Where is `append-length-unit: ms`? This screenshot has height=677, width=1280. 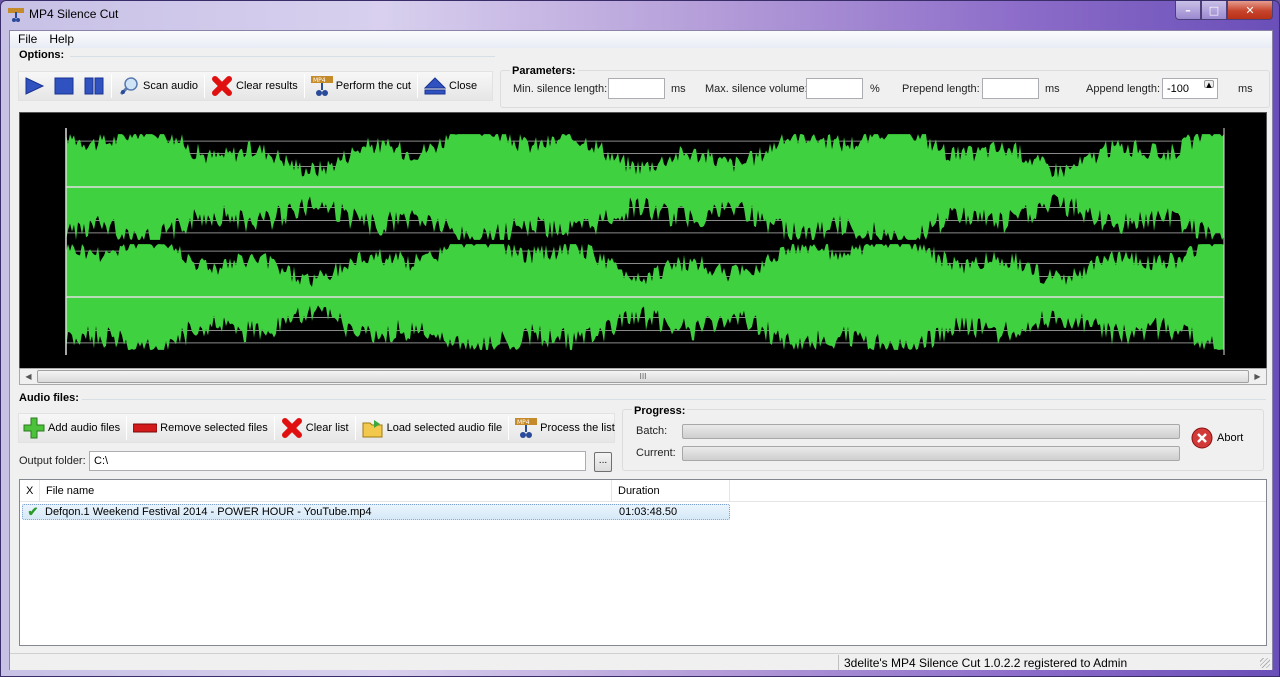
append-length-unit: ms is located at coordinates (1245, 89).